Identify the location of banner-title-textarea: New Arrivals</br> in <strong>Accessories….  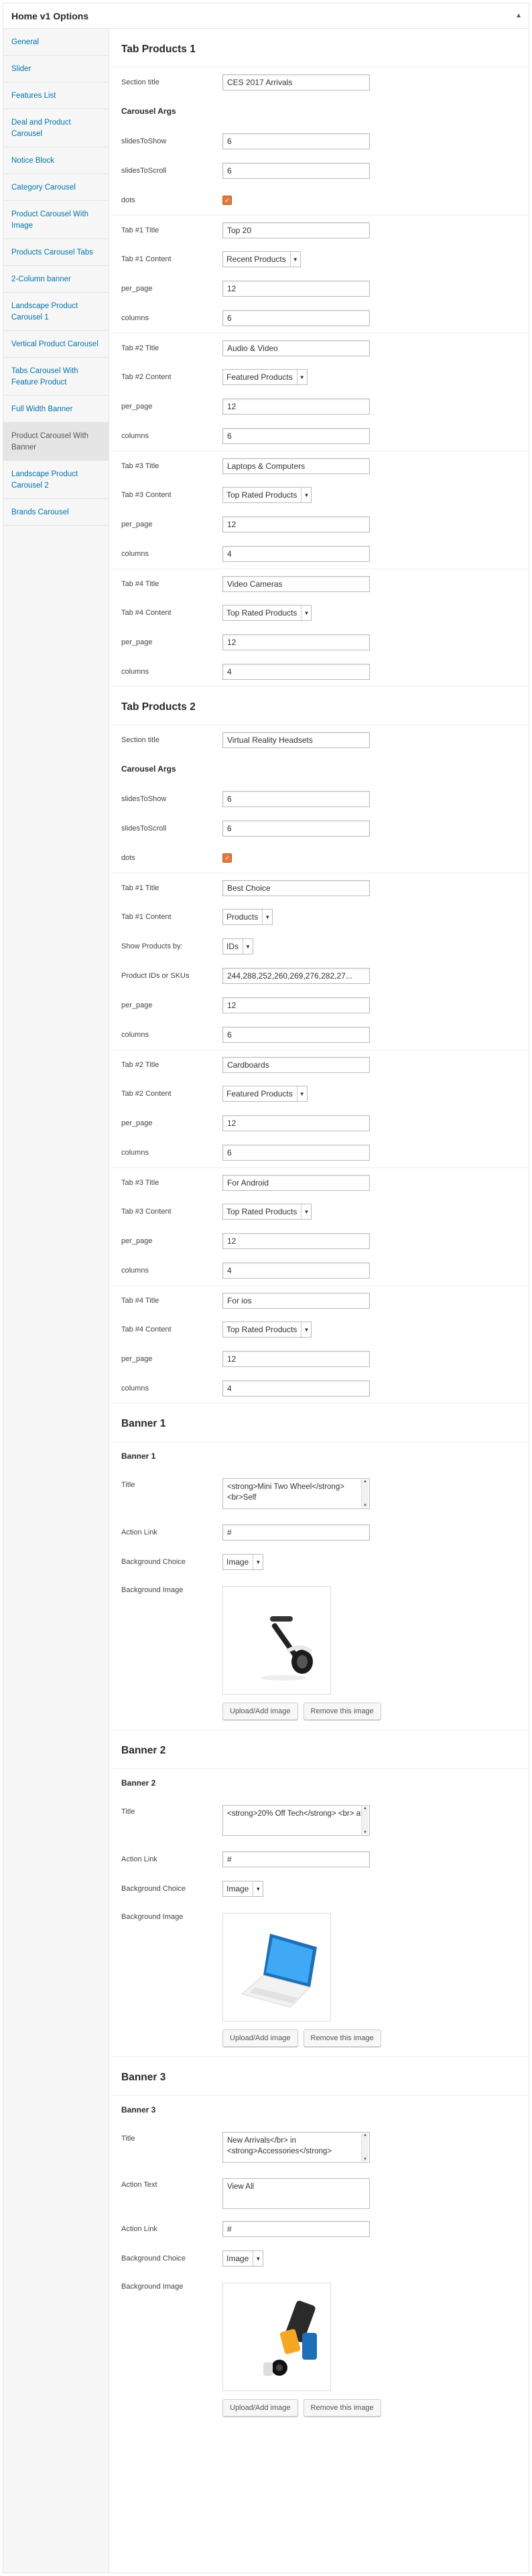
(296, 2147).